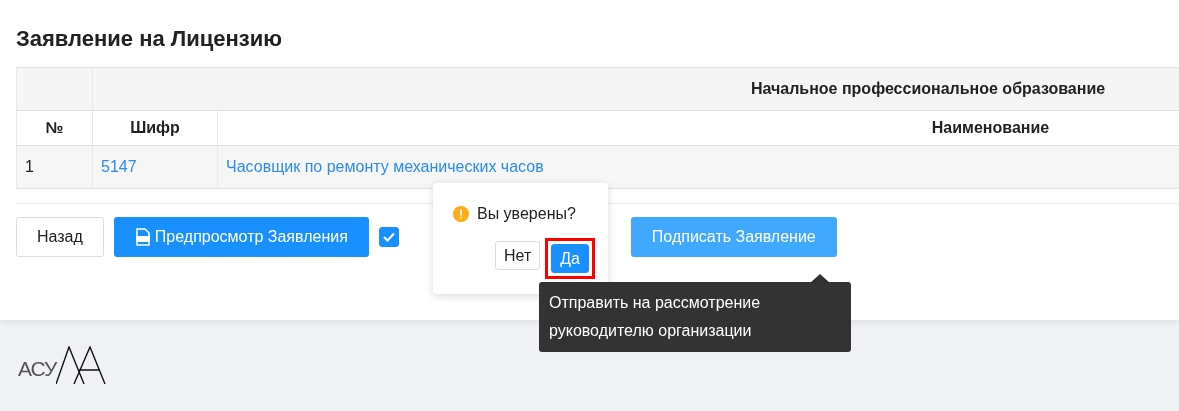  Describe the element at coordinates (155, 128) in the screenshot. I see `column-header: Шифр` at that location.